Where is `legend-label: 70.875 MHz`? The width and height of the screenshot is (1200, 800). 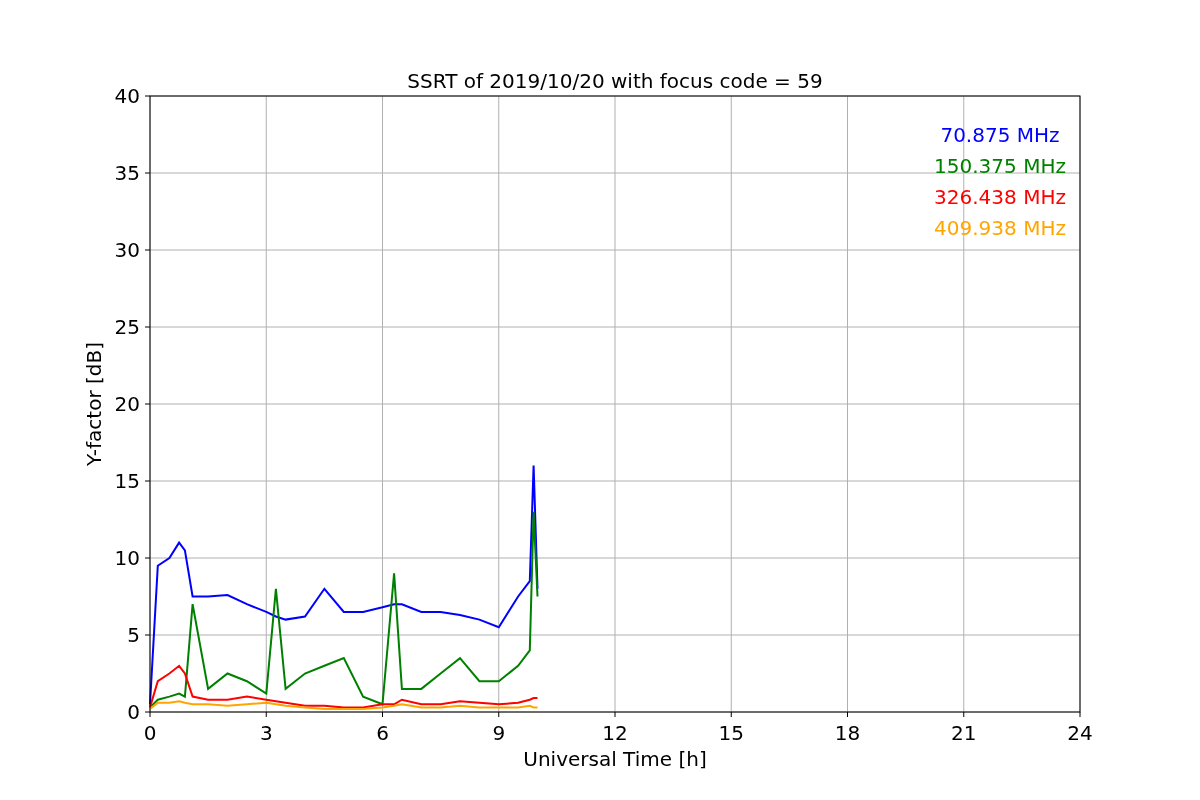
legend-label: 70.875 MHz is located at coordinates (1000, 135).